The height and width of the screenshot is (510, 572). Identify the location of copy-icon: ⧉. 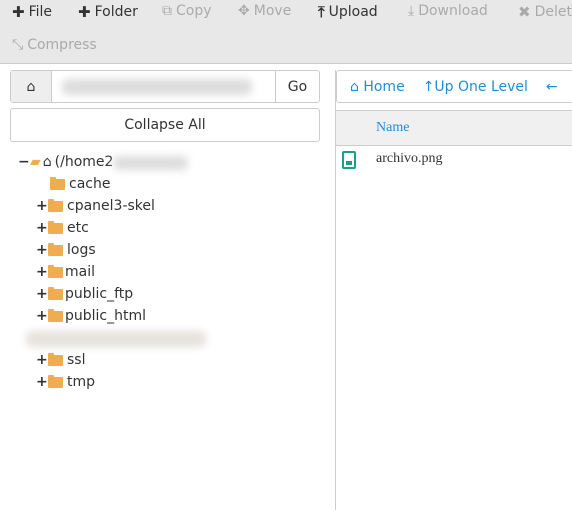
(167, 11).